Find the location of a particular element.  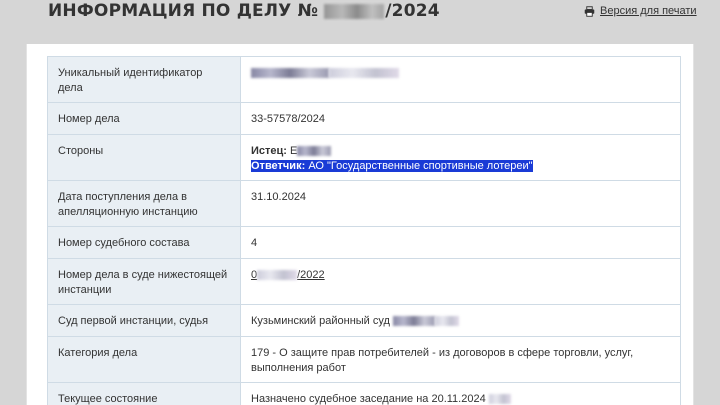

receipt-date-value: 31.10.2024 is located at coordinates (460, 203).